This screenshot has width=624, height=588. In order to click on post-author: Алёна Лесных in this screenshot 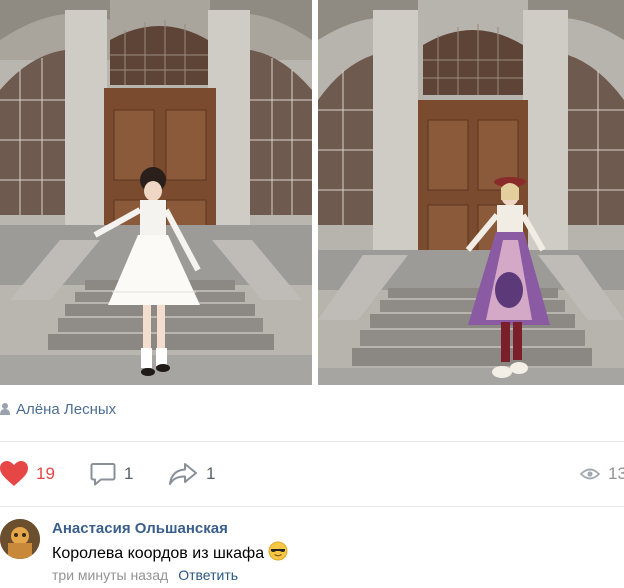, I will do `click(58, 409)`.